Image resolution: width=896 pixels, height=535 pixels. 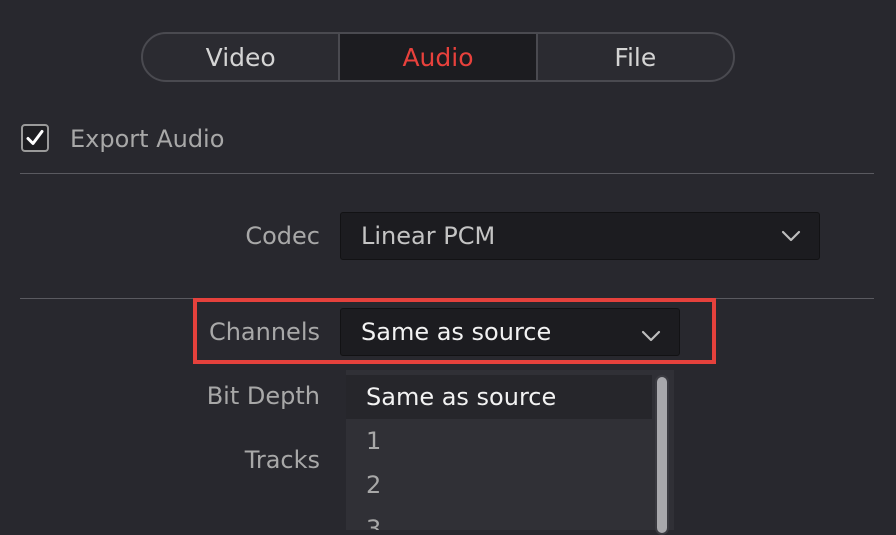 I want to click on codec-value: Linear PCM, so click(x=428, y=236).